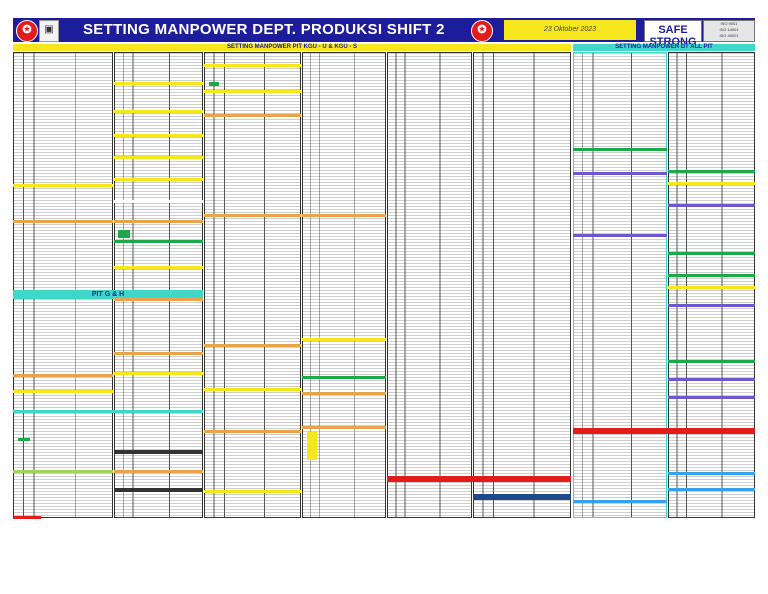  Describe the element at coordinates (664, 47) in the screenshot. I see `section-title-dt-all-pit: SETTING MANPOWER DT ALL PIT` at that location.